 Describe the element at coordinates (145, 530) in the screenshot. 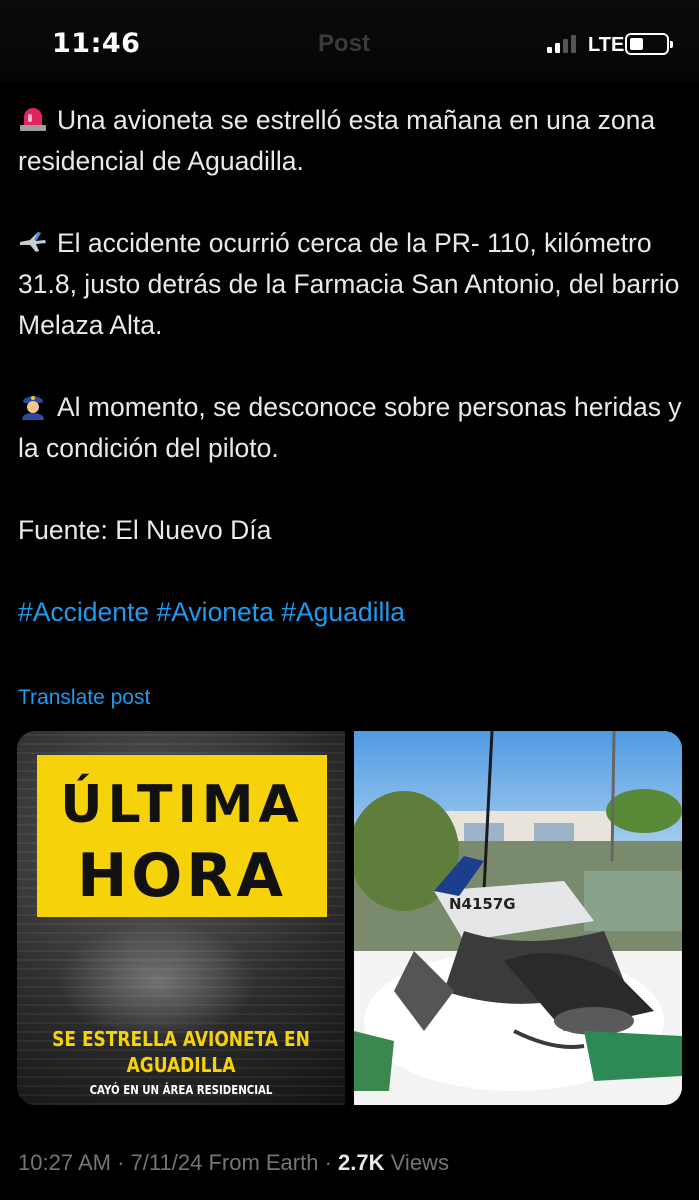

I see `paragraph-text: Fuente: El Nuevo Día` at that location.